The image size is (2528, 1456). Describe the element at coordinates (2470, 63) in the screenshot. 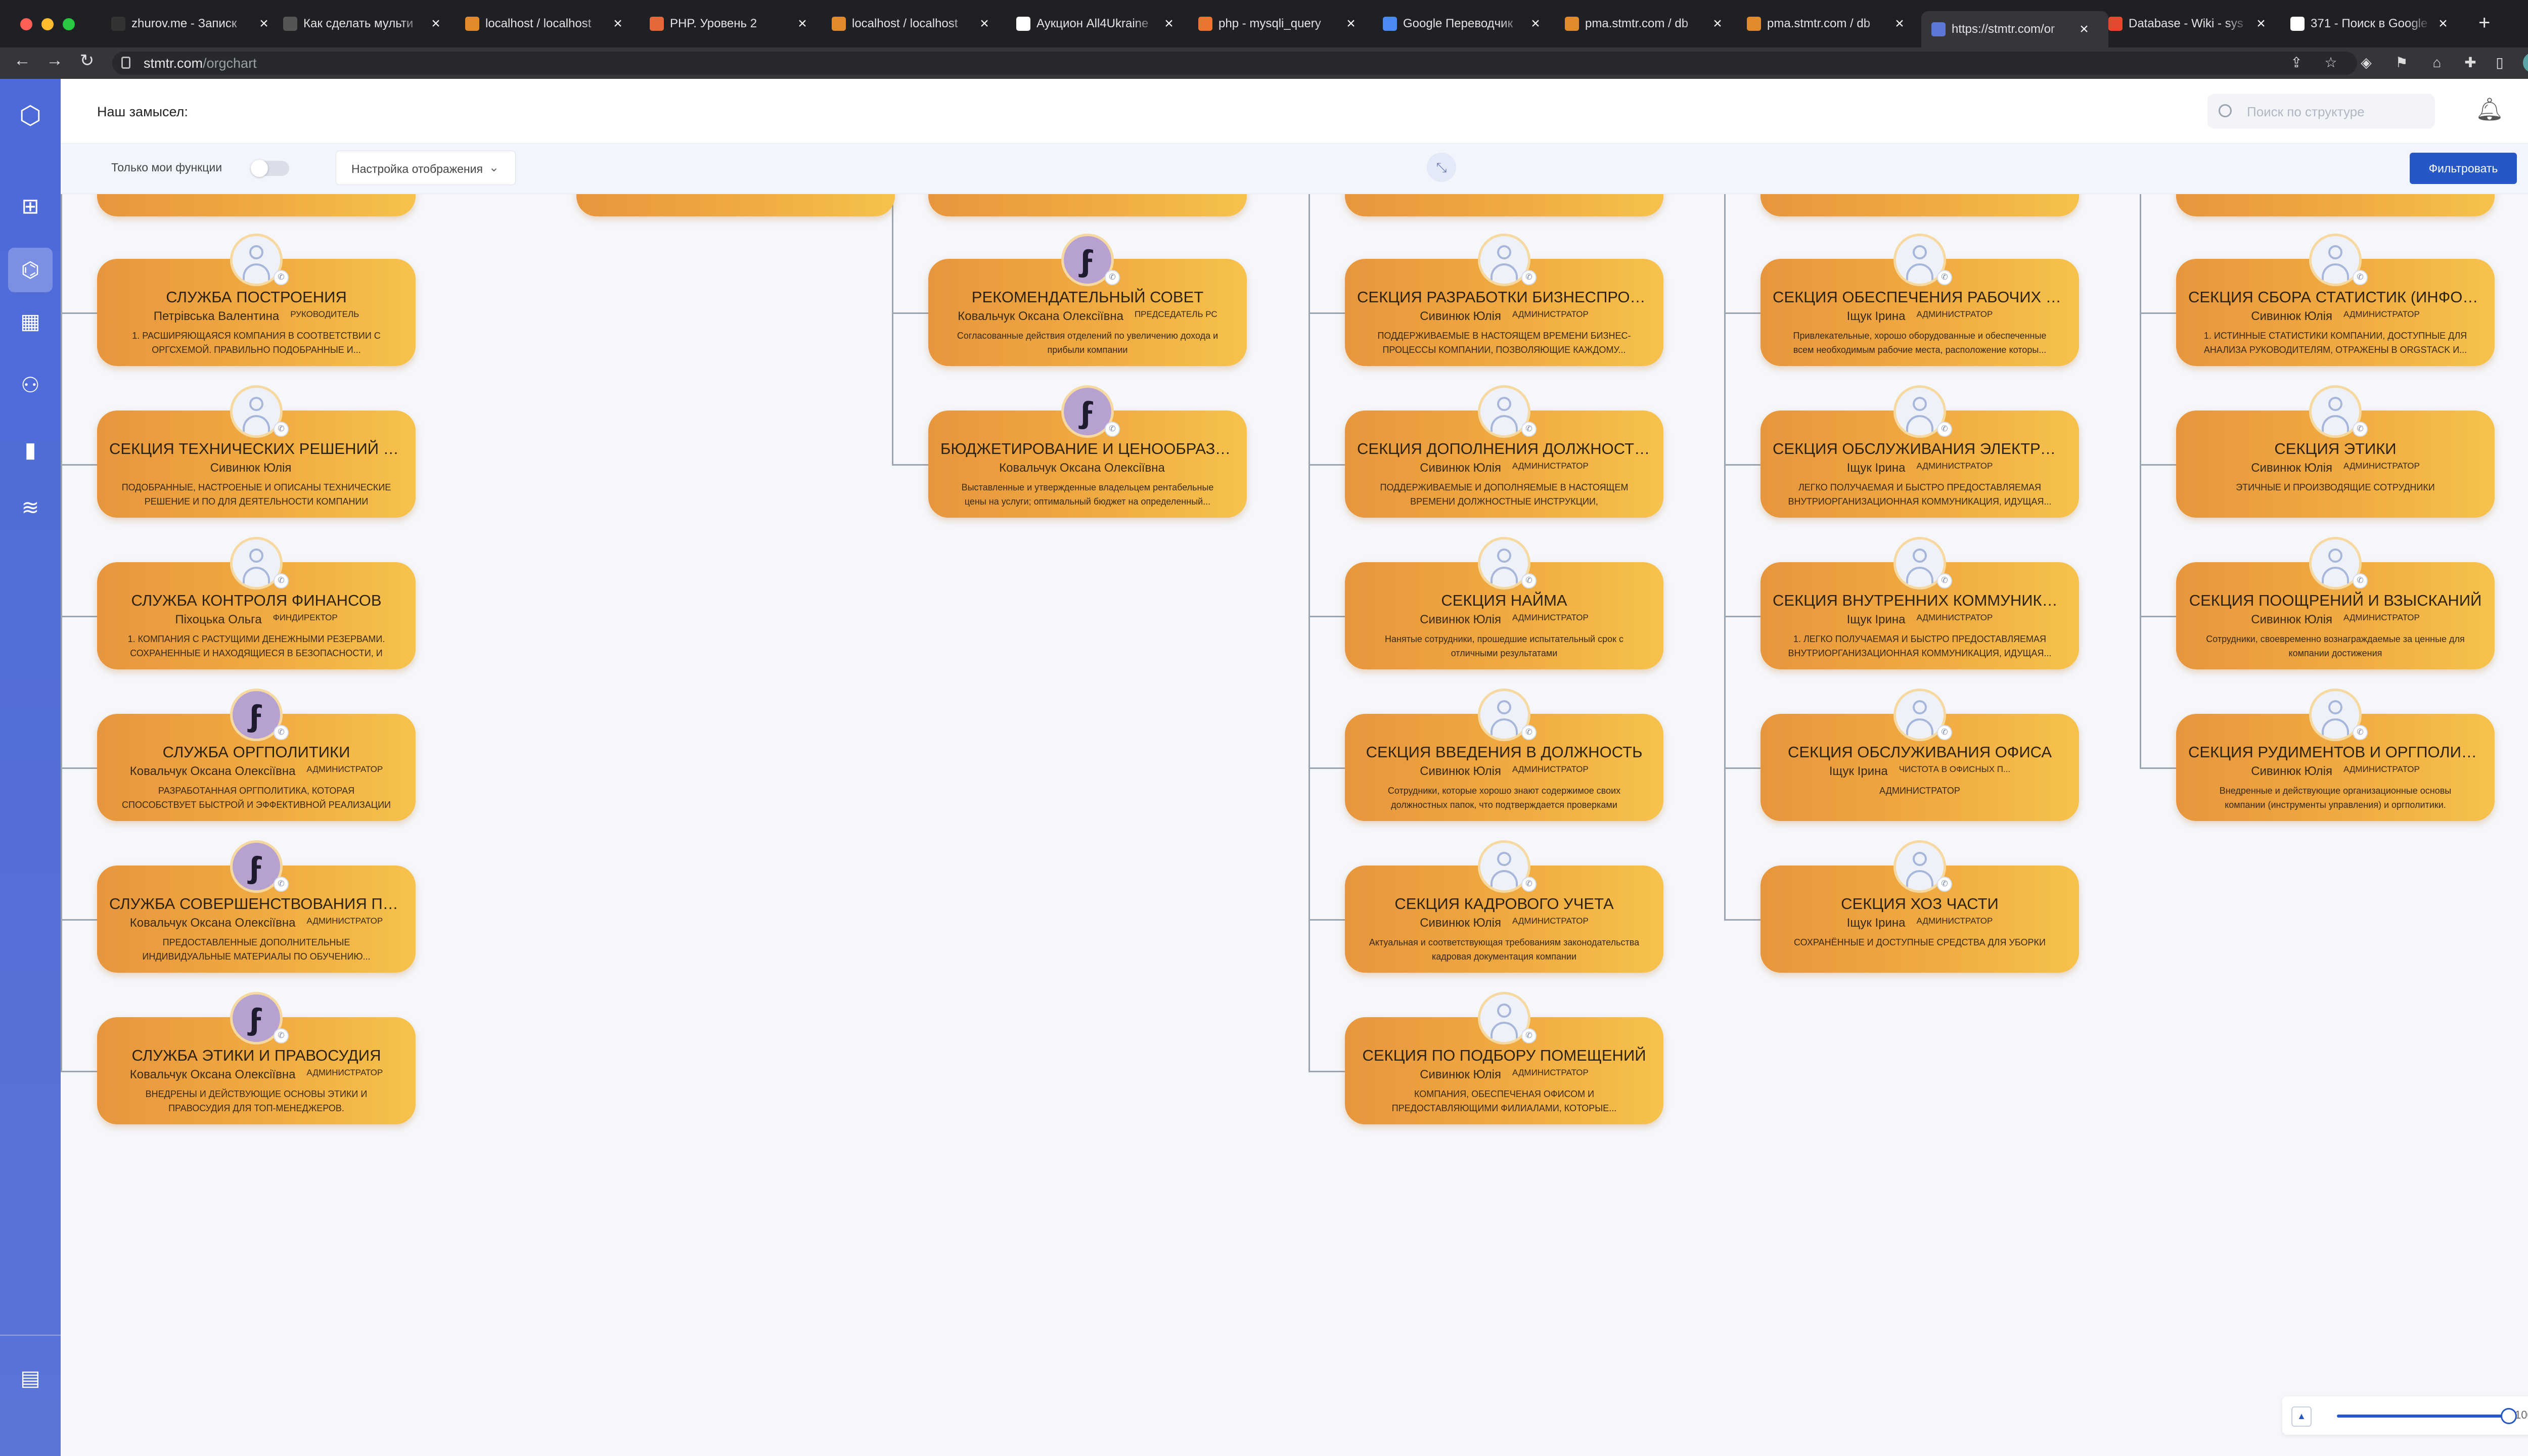

I see `extensions-puzzle-icon: ✚` at that location.